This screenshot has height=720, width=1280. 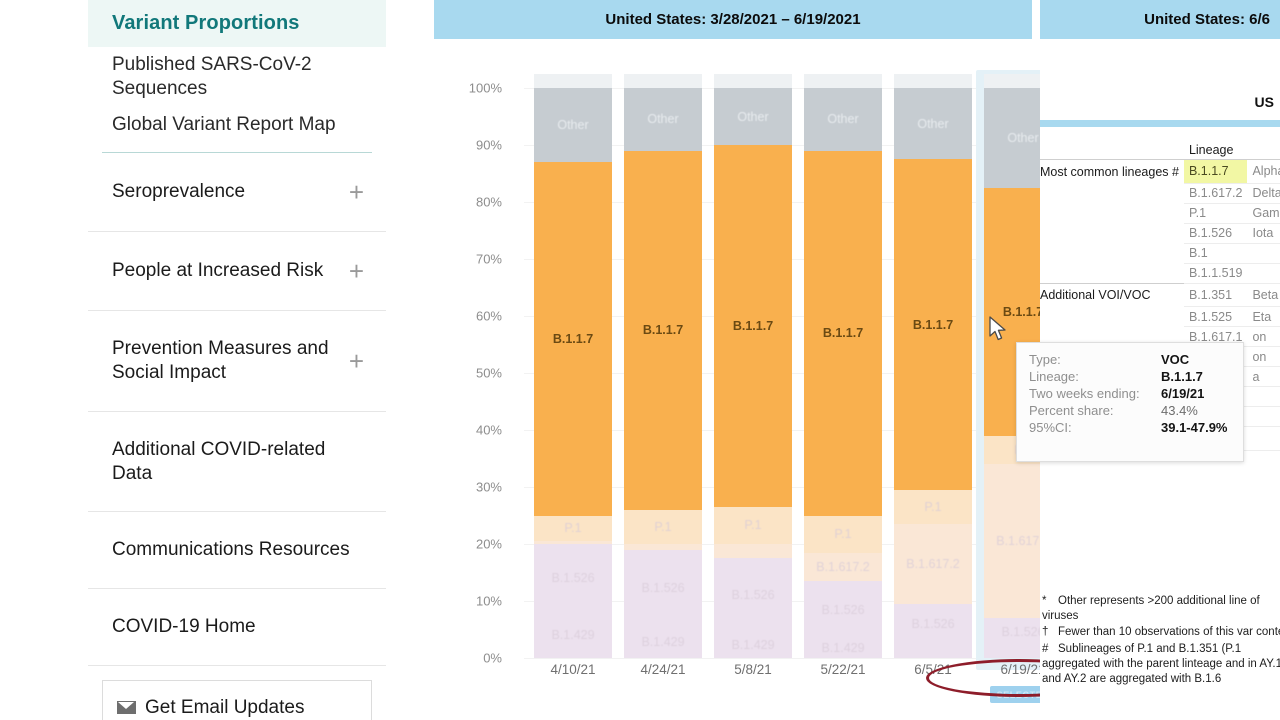 What do you see at coordinates (126, 708) in the screenshot?
I see `envelope-icon` at bounding box center [126, 708].